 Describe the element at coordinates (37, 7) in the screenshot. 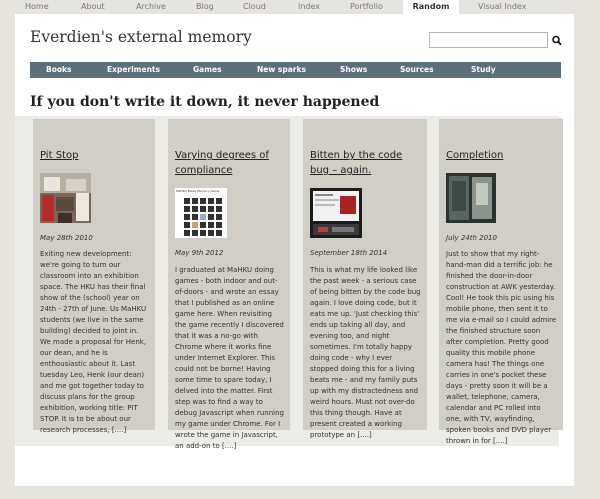

I see `top-nav-home: Home` at that location.